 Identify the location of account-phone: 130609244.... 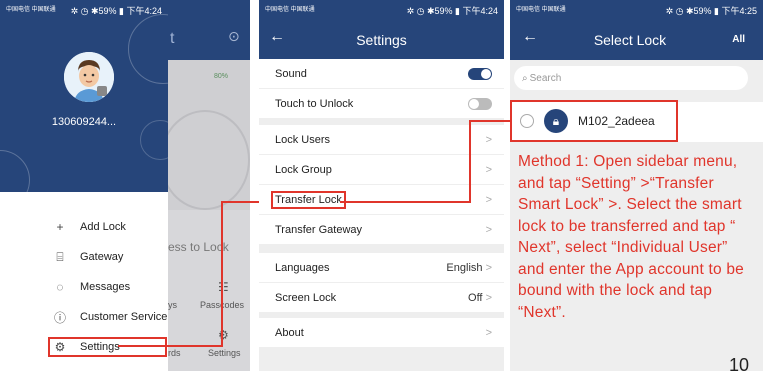
(84, 122).